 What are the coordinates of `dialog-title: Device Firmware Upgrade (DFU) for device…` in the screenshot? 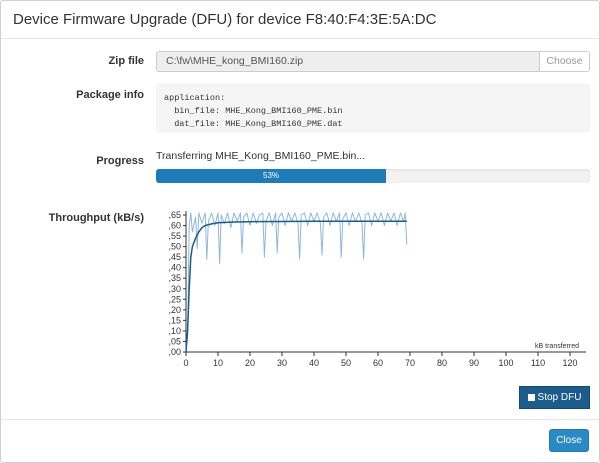 It's located at (225, 19).